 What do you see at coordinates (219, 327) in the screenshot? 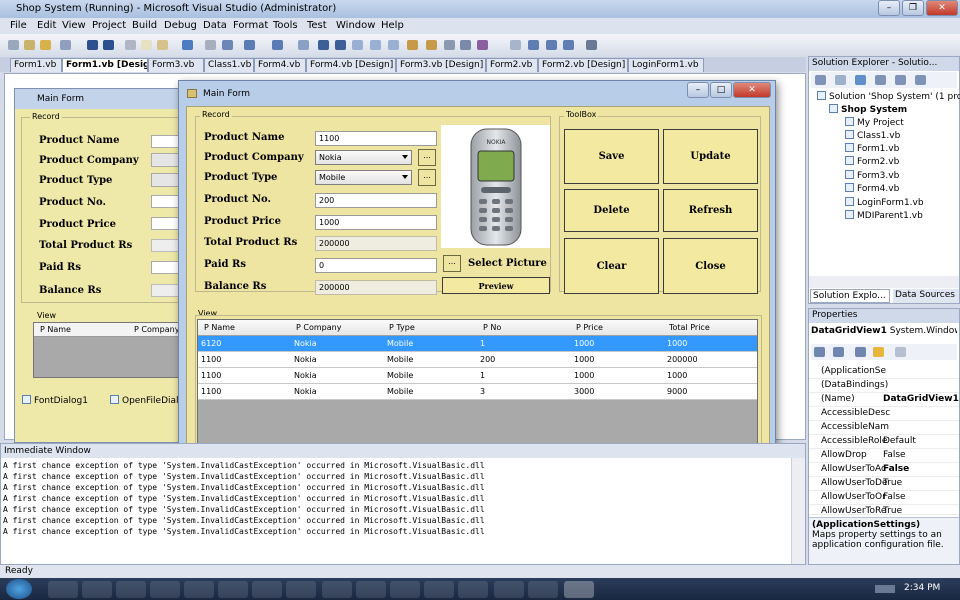
I see `col-header-pname: P Name` at bounding box center [219, 327].